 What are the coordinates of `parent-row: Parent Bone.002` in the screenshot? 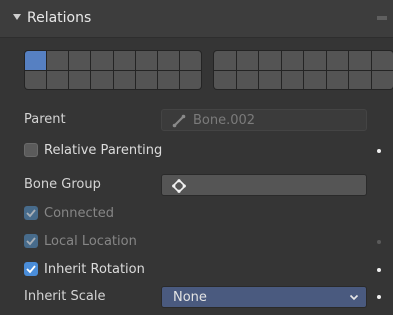 It's located at (196, 120).